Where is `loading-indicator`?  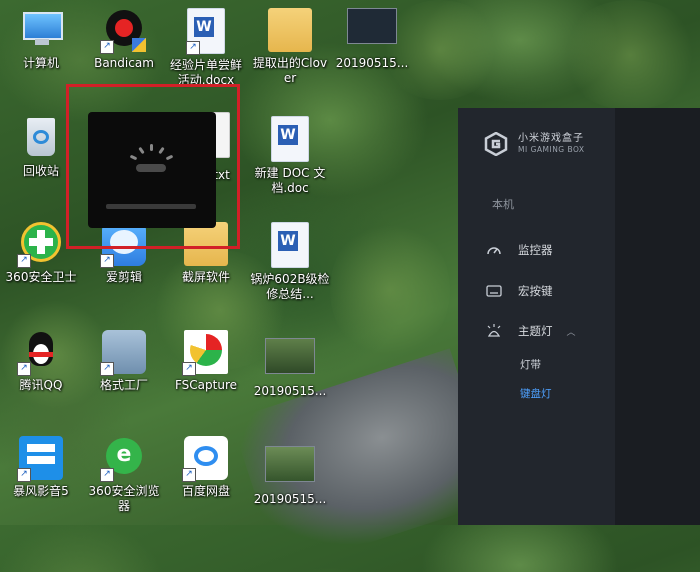
loading-indicator is located at coordinates (151, 168).